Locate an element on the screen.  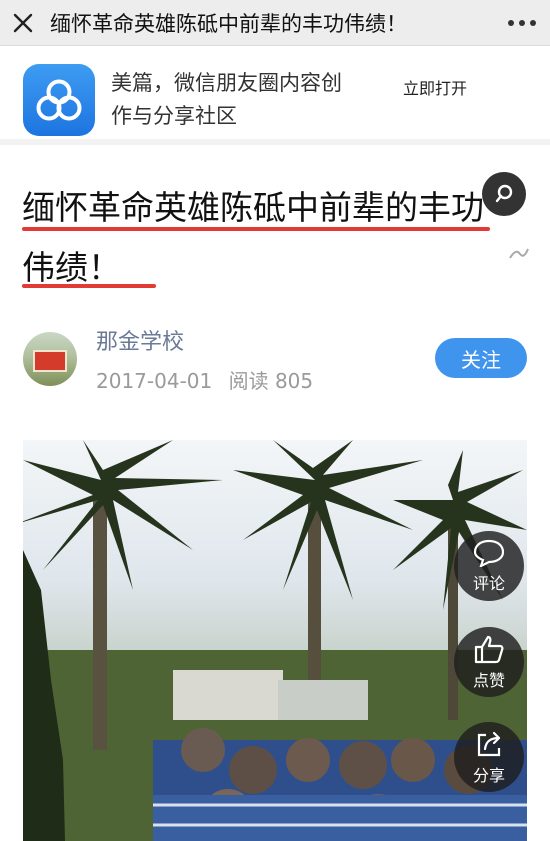
article-meta: 2017-04-01 阅读 805 is located at coordinates (204, 379).